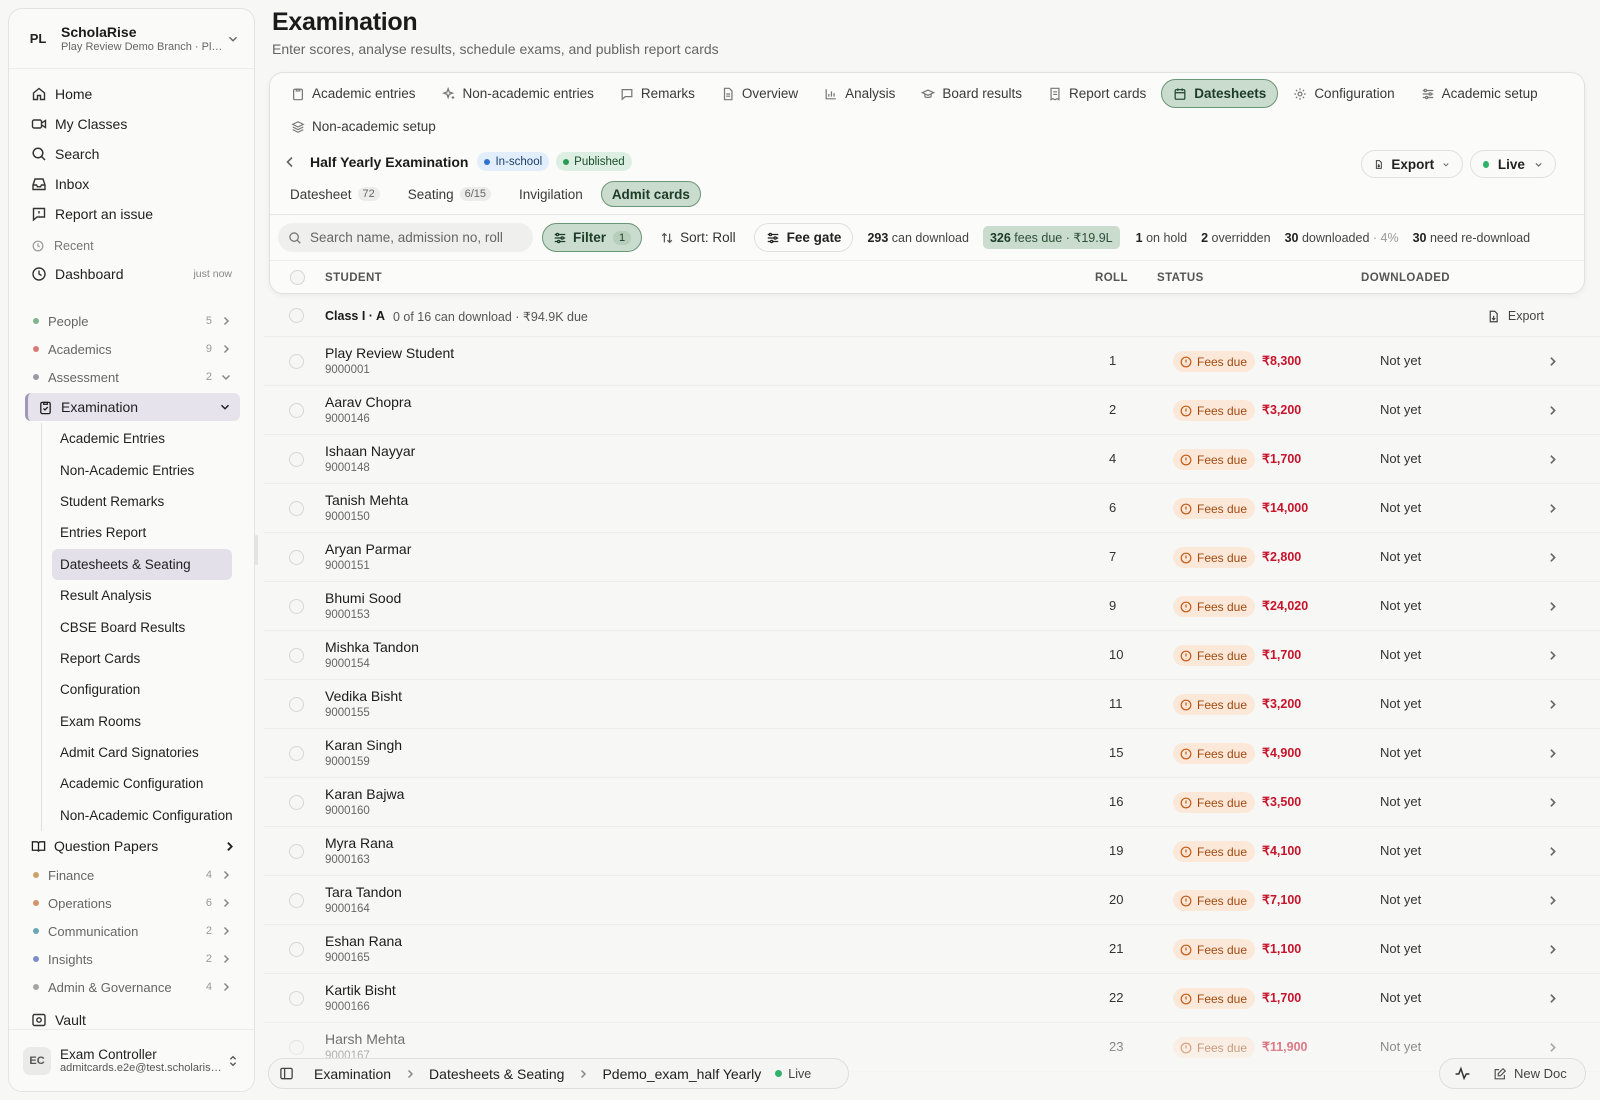  I want to click on submenu-result-analysis: Result Analysis, so click(142, 595).